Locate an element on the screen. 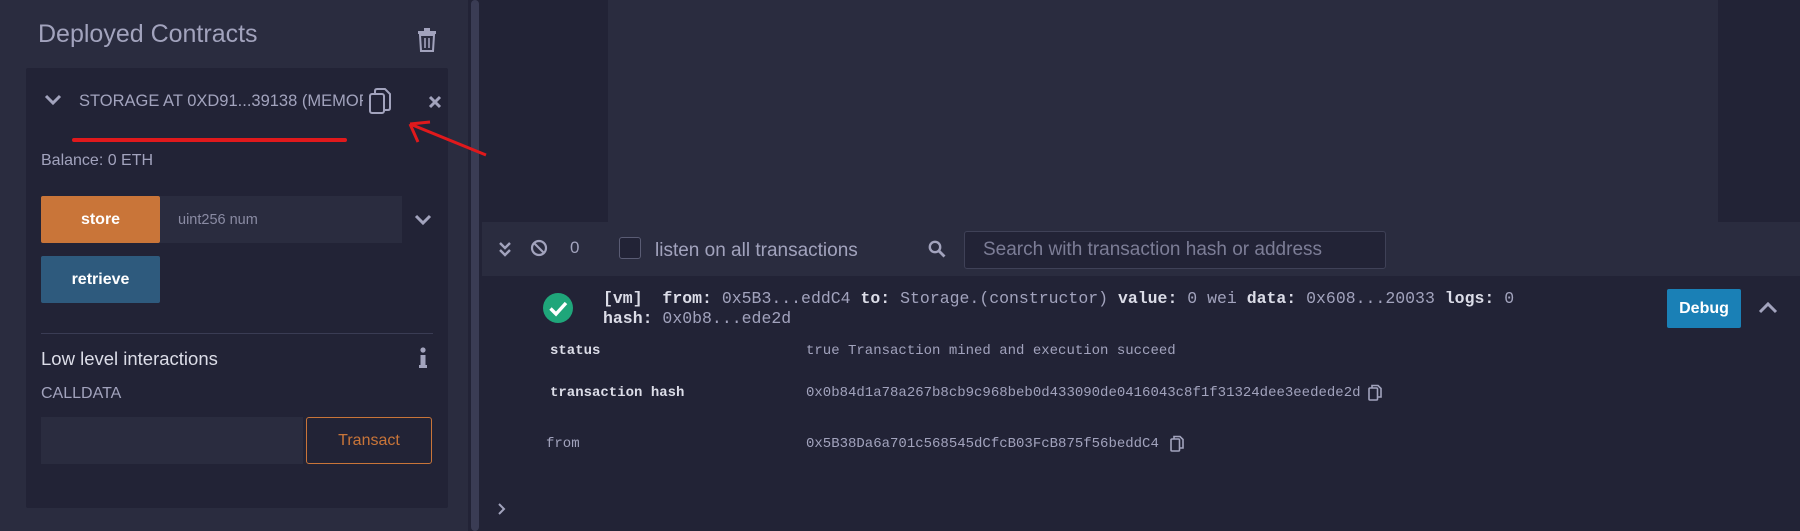 This screenshot has height=531, width=1800. close-icon is located at coordinates (435, 102).